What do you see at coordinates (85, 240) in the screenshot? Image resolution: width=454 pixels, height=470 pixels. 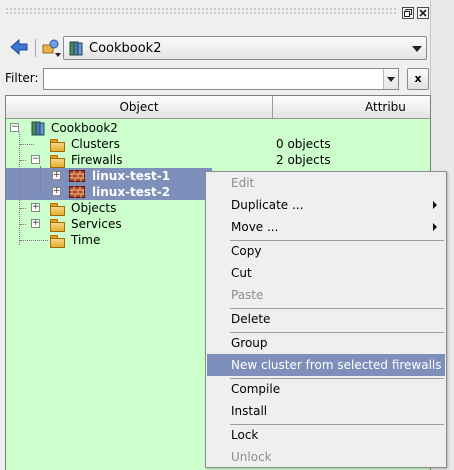 I see `tree-item-time: Time` at bounding box center [85, 240].